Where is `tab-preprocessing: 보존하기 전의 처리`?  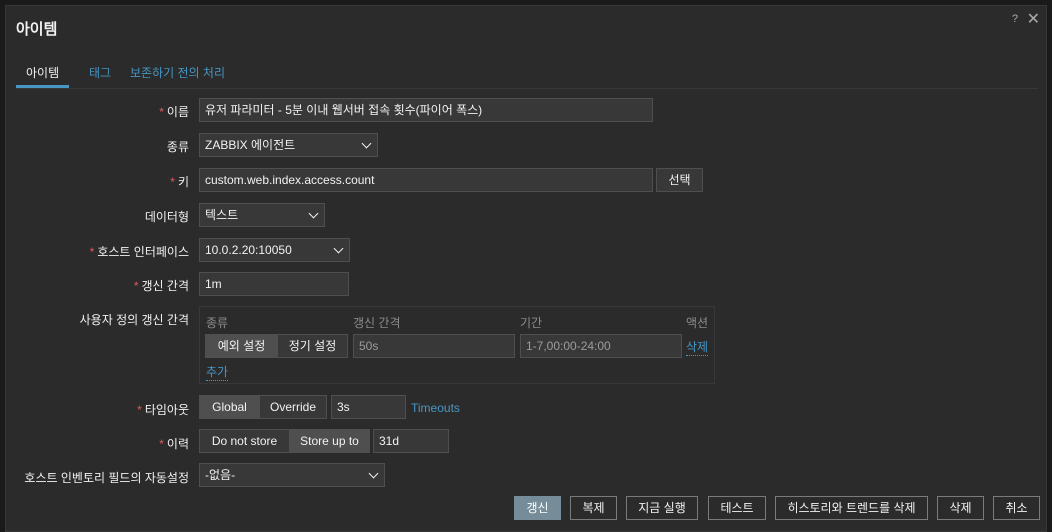 tab-preprocessing: 보존하기 전의 처리 is located at coordinates (177, 72).